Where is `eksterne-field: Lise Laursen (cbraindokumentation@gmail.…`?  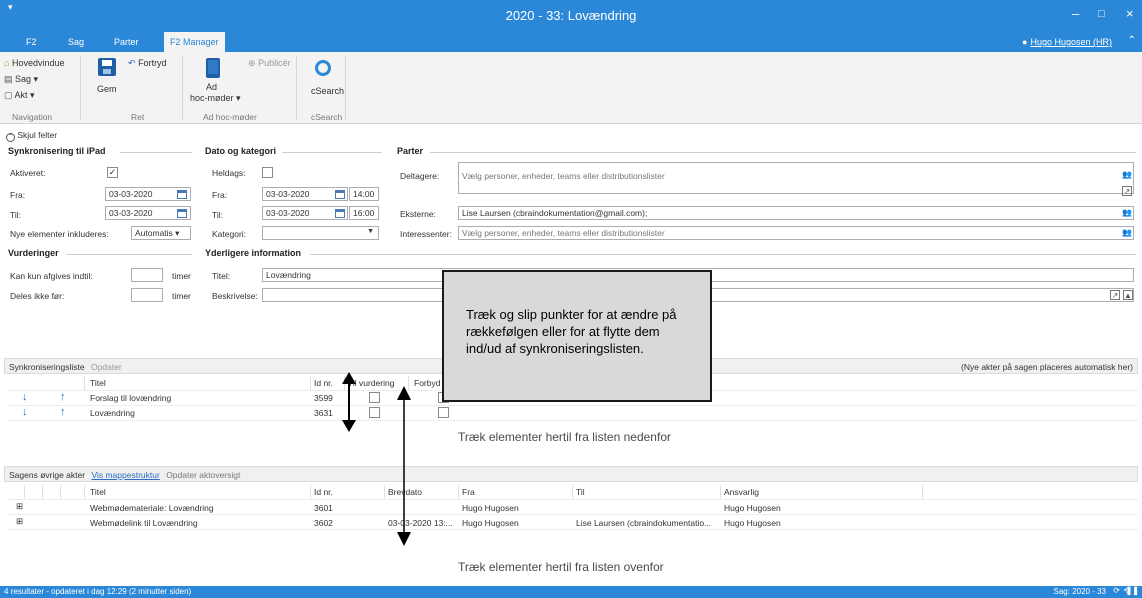 eksterne-field: Lise Laursen (cbraindokumentation@gmail.… is located at coordinates (796, 213).